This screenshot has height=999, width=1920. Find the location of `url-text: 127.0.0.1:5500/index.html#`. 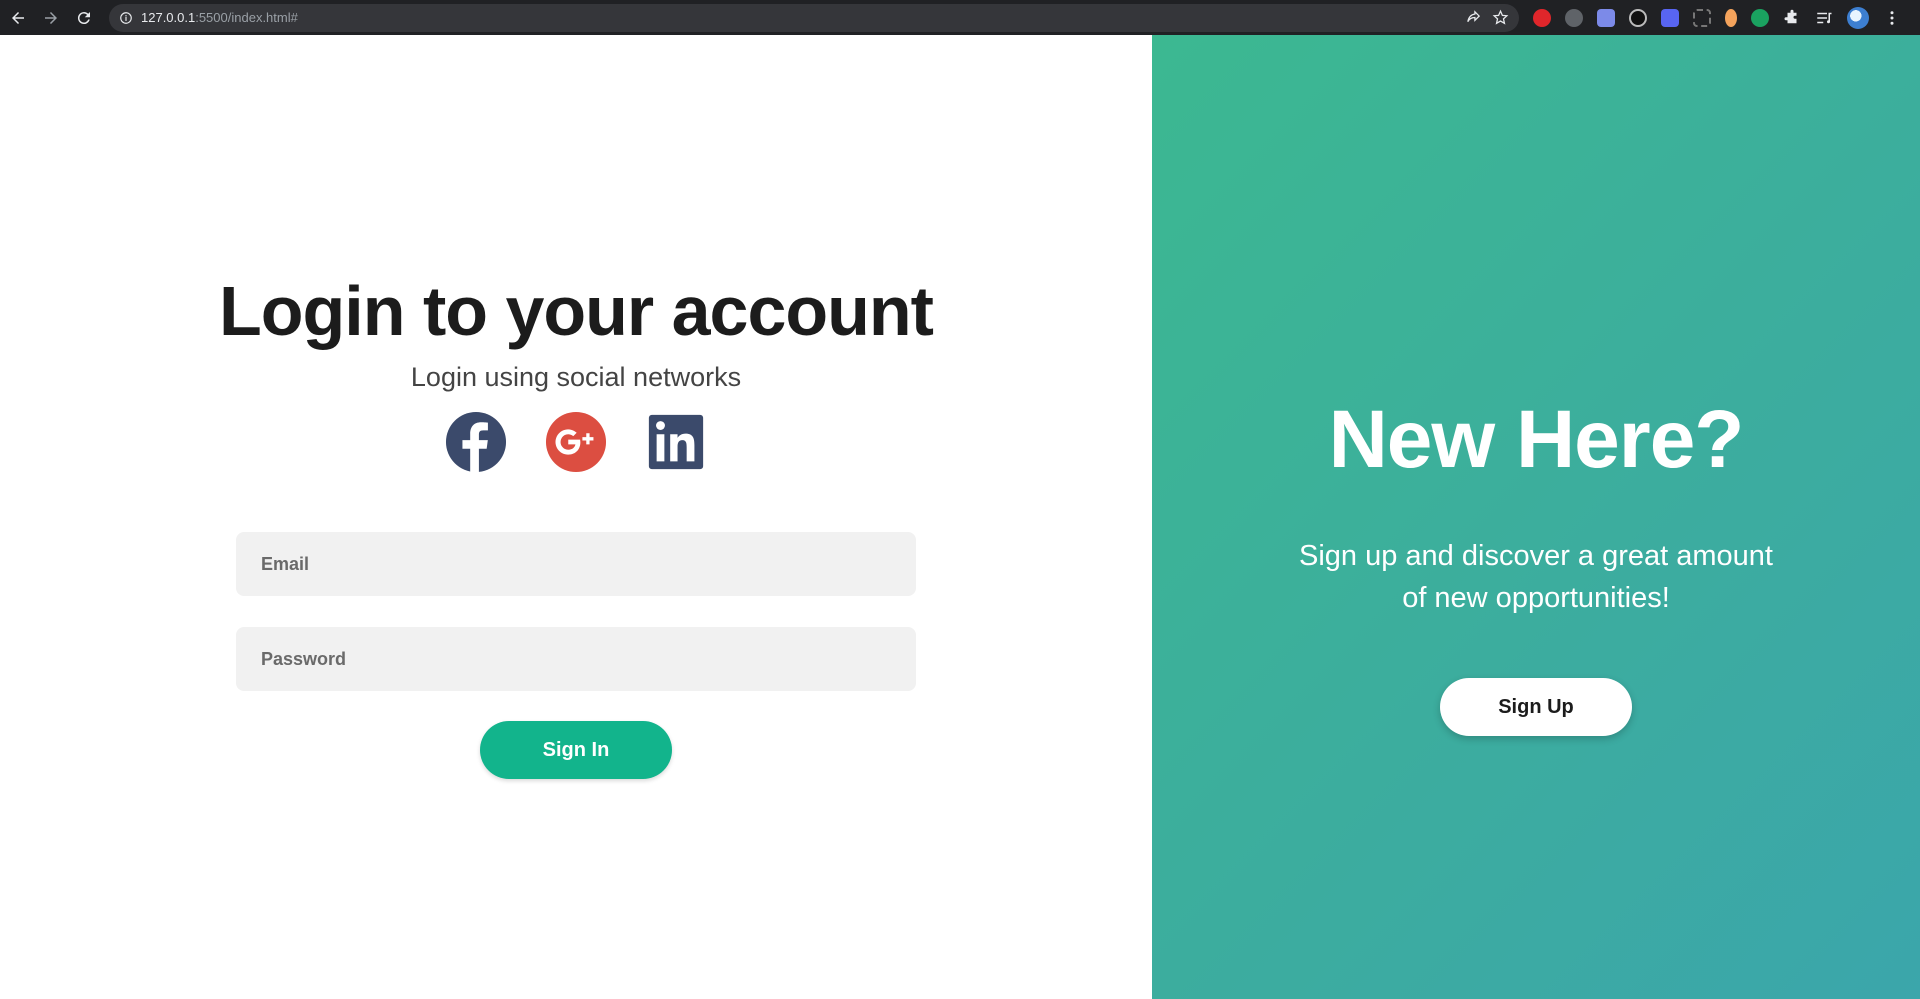

url-text: 127.0.0.1:5500/index.html# is located at coordinates (219, 17).